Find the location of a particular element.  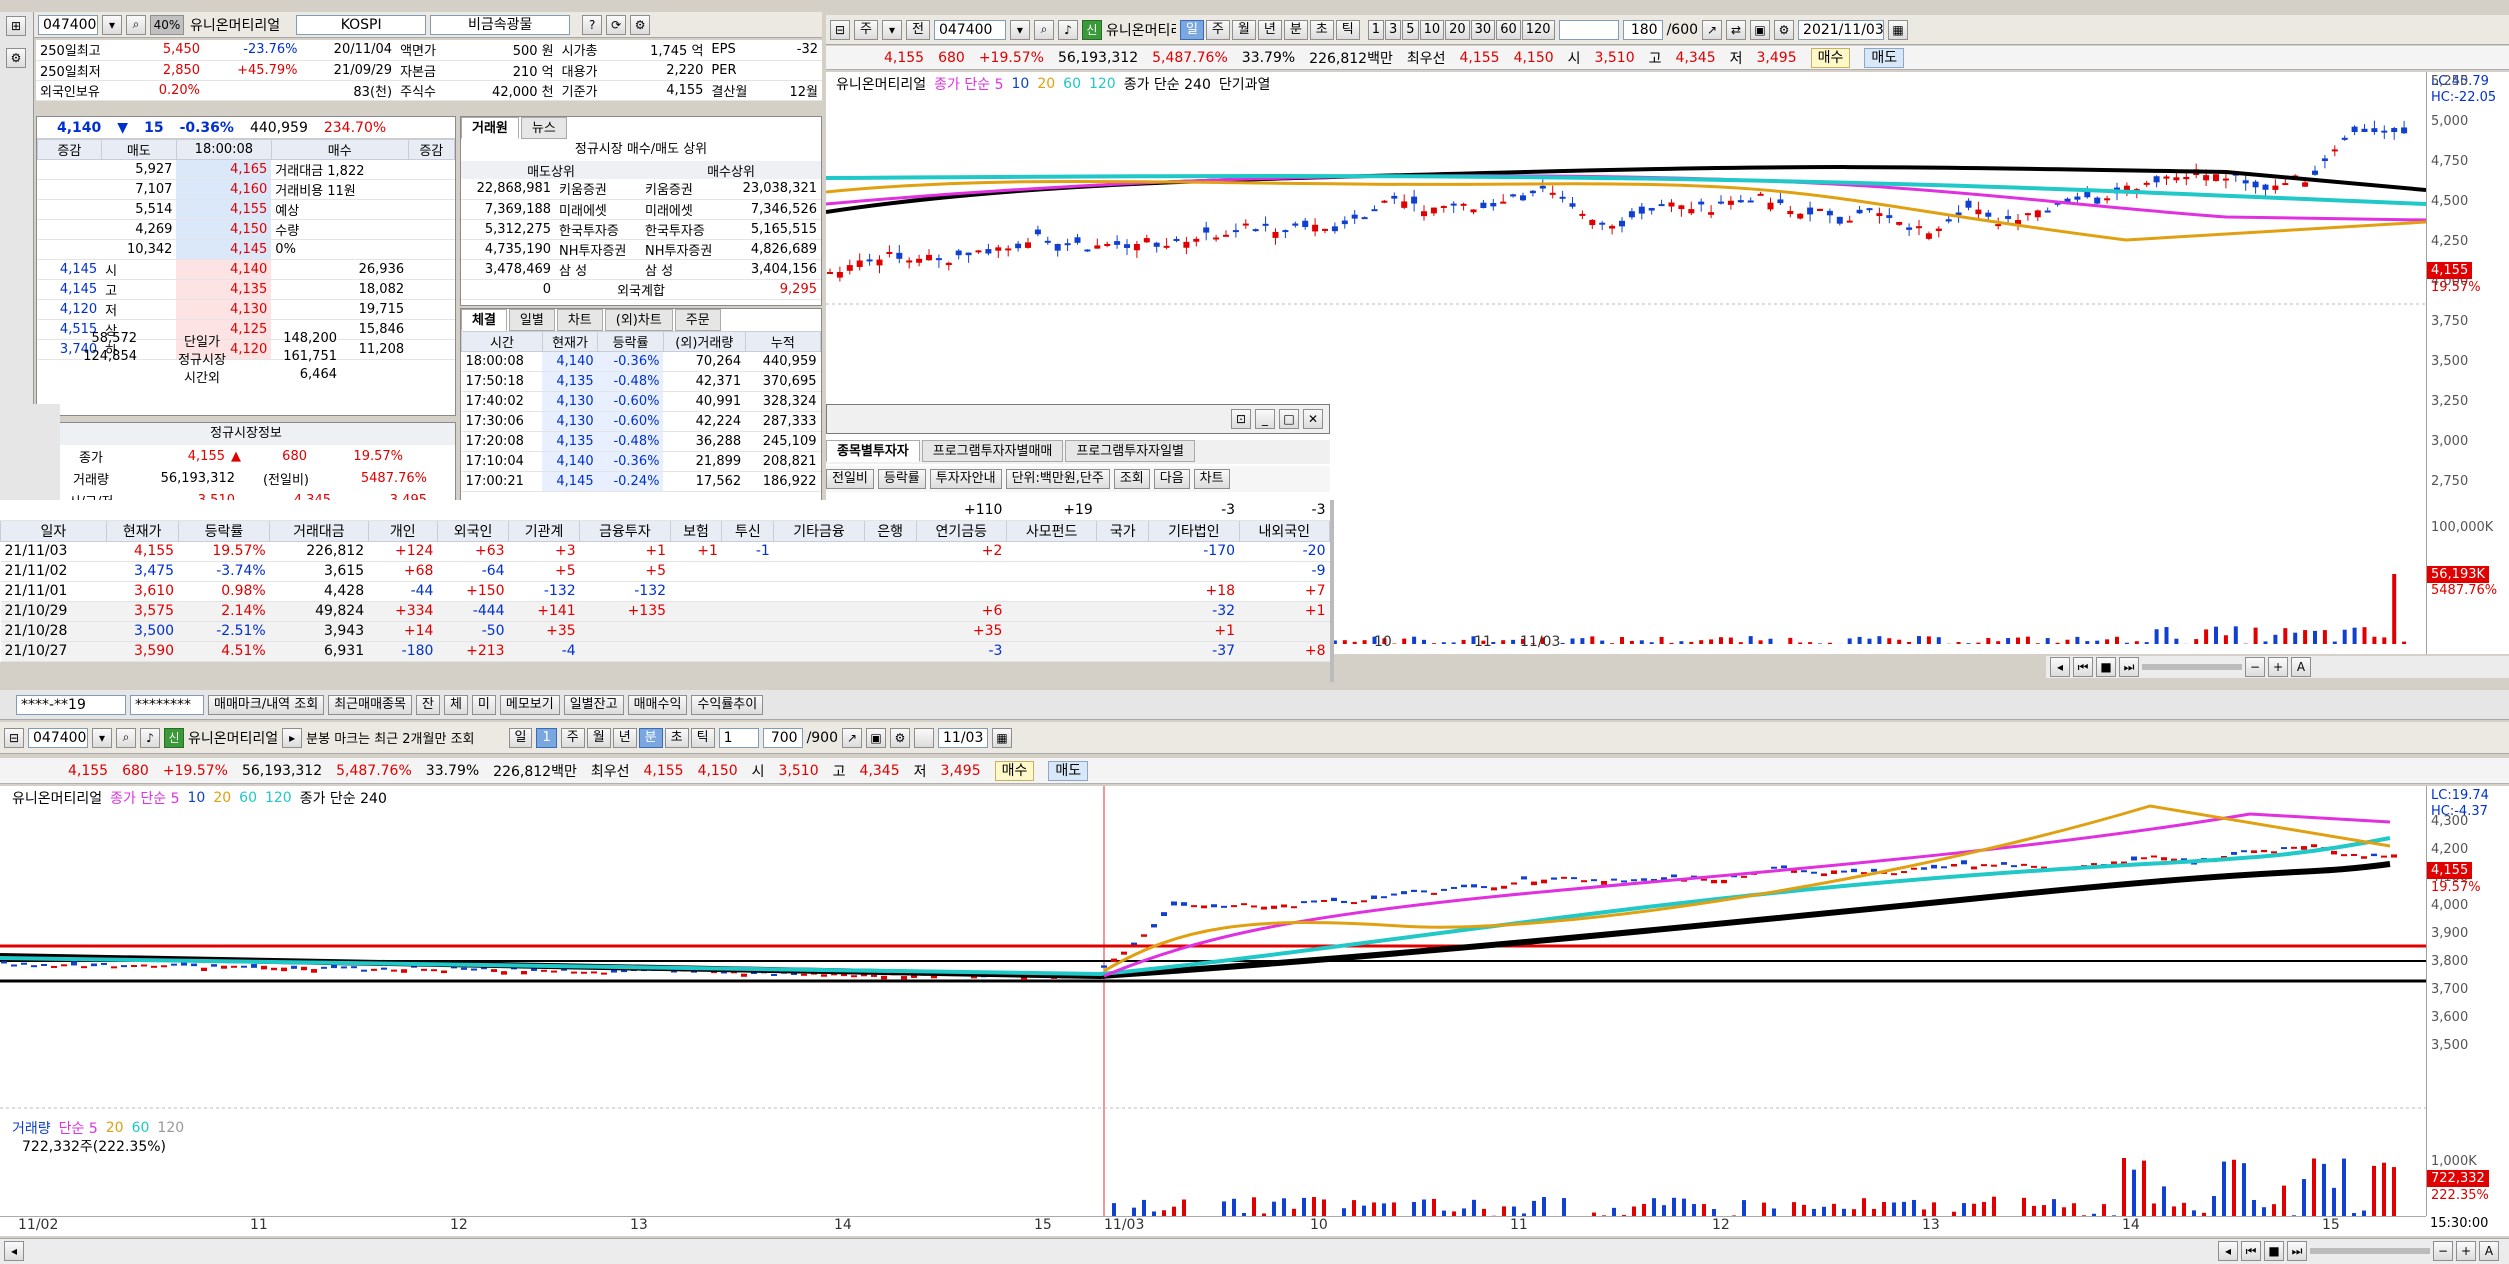

code-input: 047400 is located at coordinates (68, 24).